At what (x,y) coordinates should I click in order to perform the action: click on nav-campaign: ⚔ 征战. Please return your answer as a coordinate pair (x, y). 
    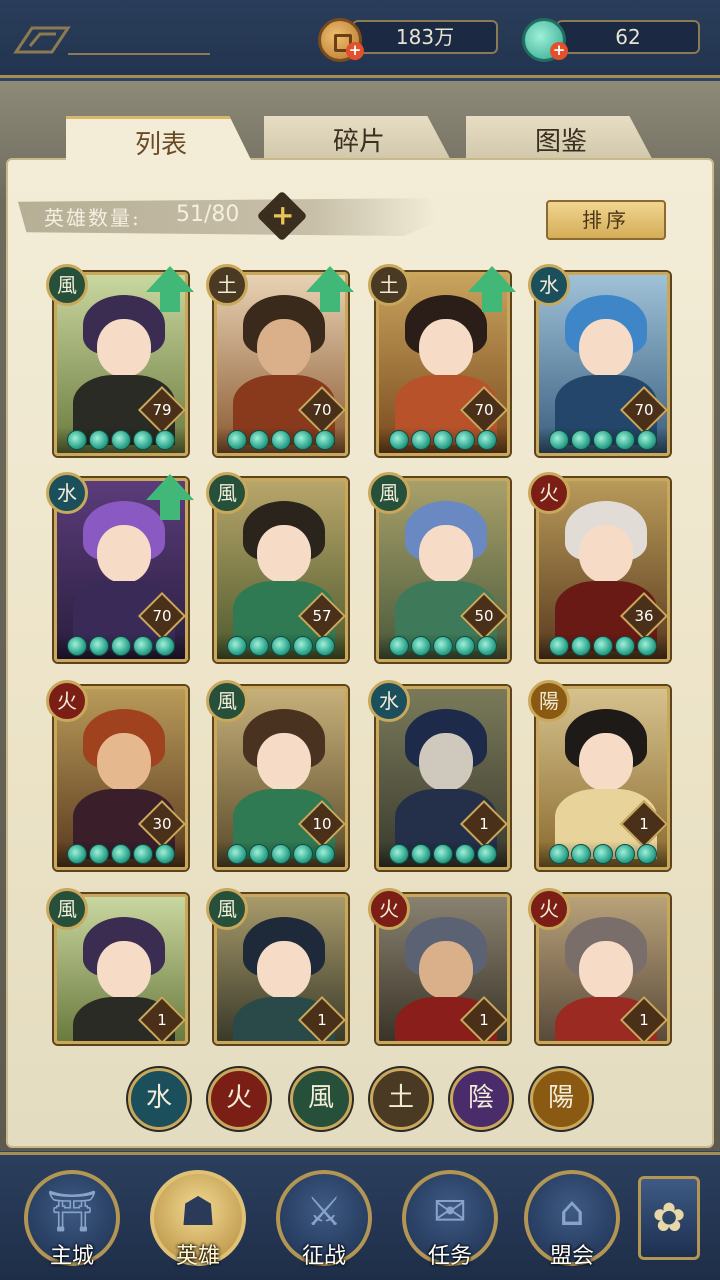
    Looking at the image, I should click on (324, 1219).